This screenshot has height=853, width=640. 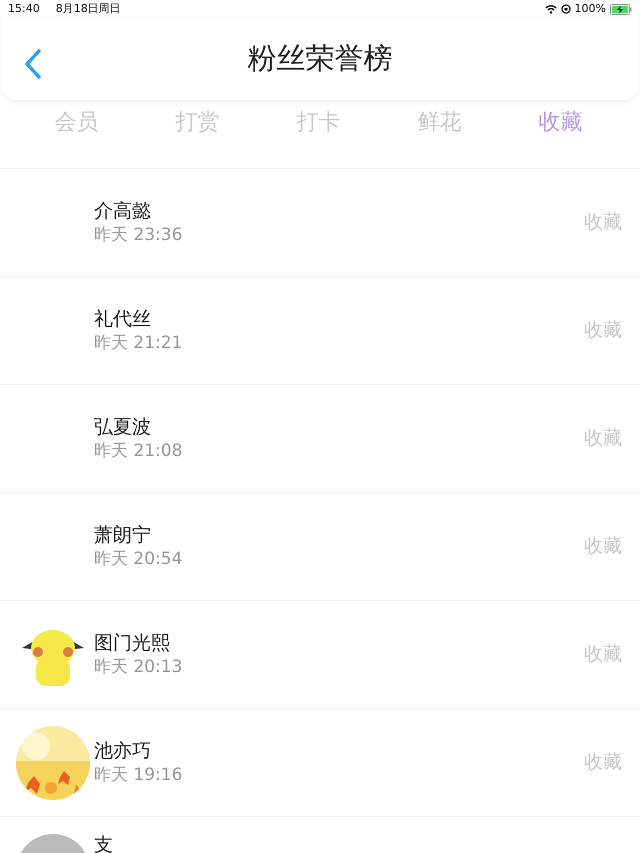 I want to click on fan-time: 昨天 19:16, so click(x=138, y=775).